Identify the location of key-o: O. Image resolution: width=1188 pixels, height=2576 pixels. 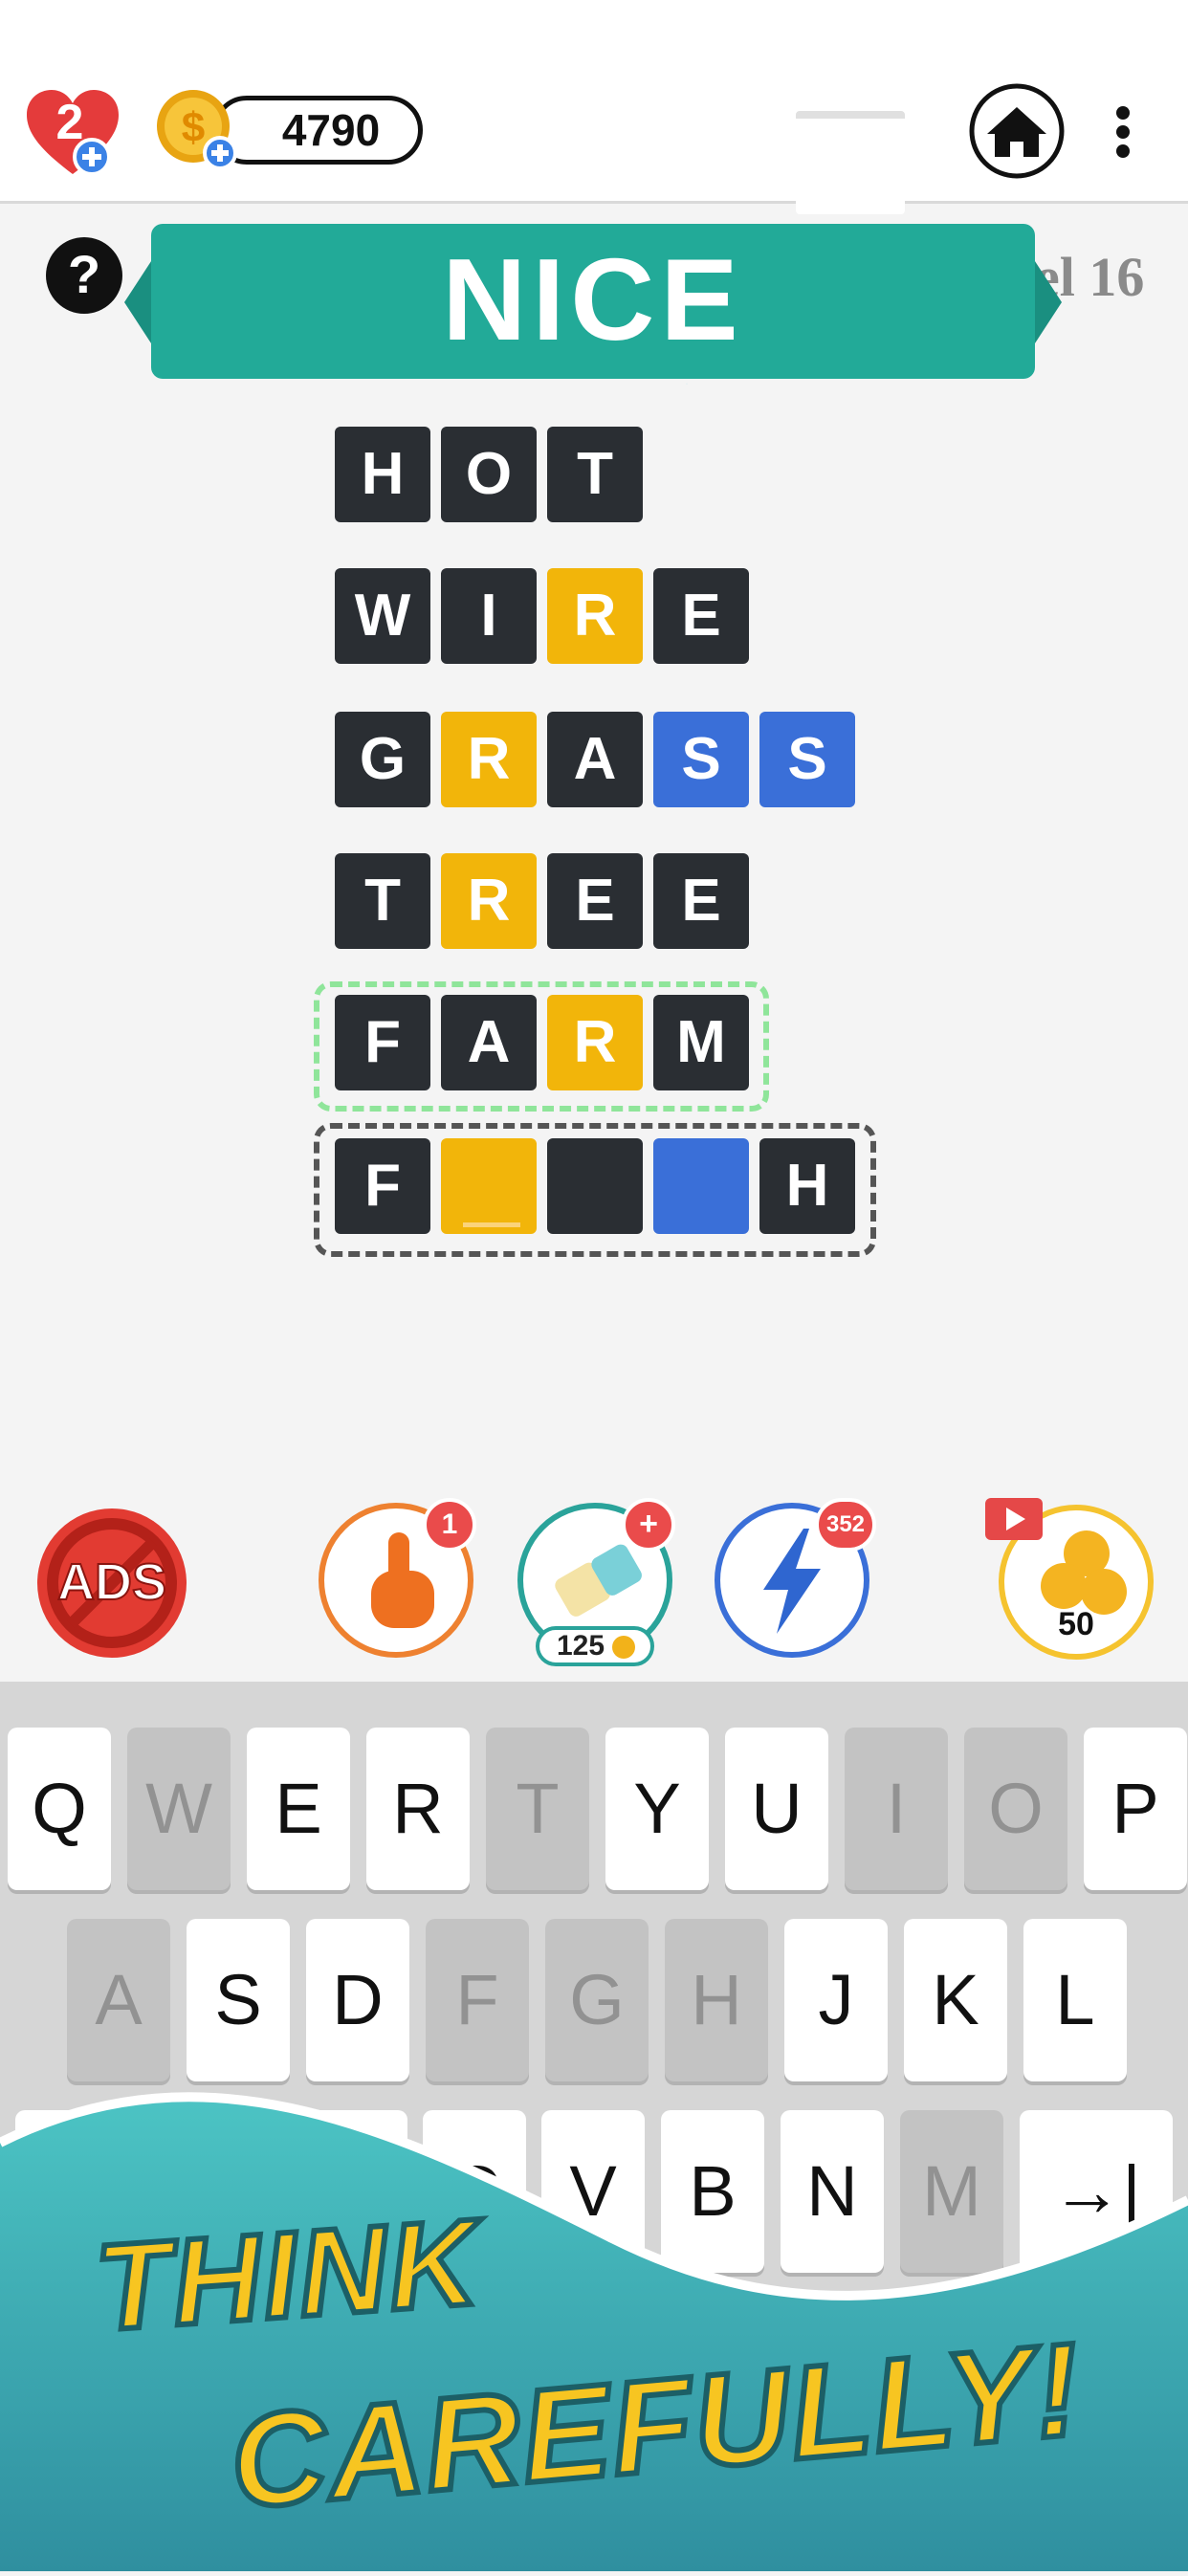
(1015, 1809).